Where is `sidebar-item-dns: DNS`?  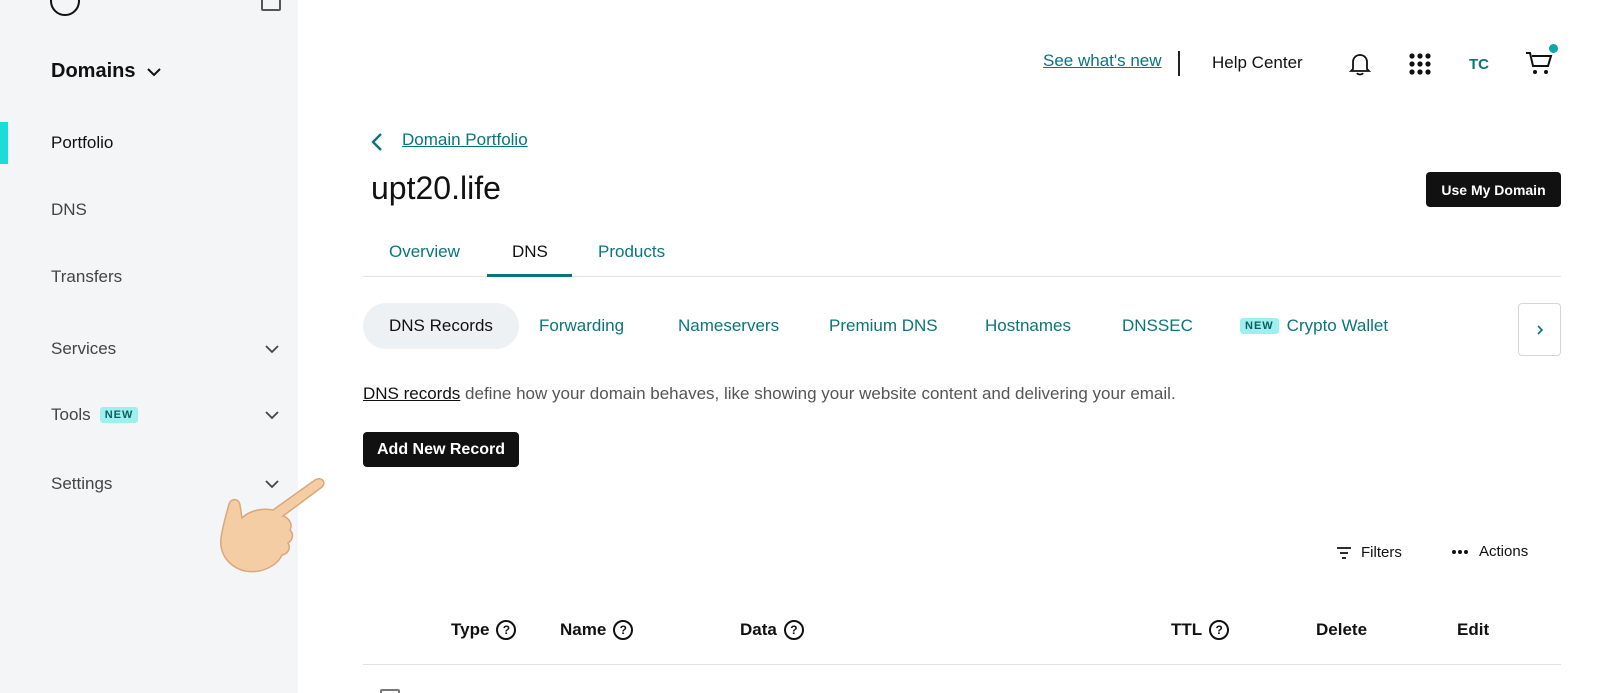
sidebar-item-dns: DNS is located at coordinates (166, 210).